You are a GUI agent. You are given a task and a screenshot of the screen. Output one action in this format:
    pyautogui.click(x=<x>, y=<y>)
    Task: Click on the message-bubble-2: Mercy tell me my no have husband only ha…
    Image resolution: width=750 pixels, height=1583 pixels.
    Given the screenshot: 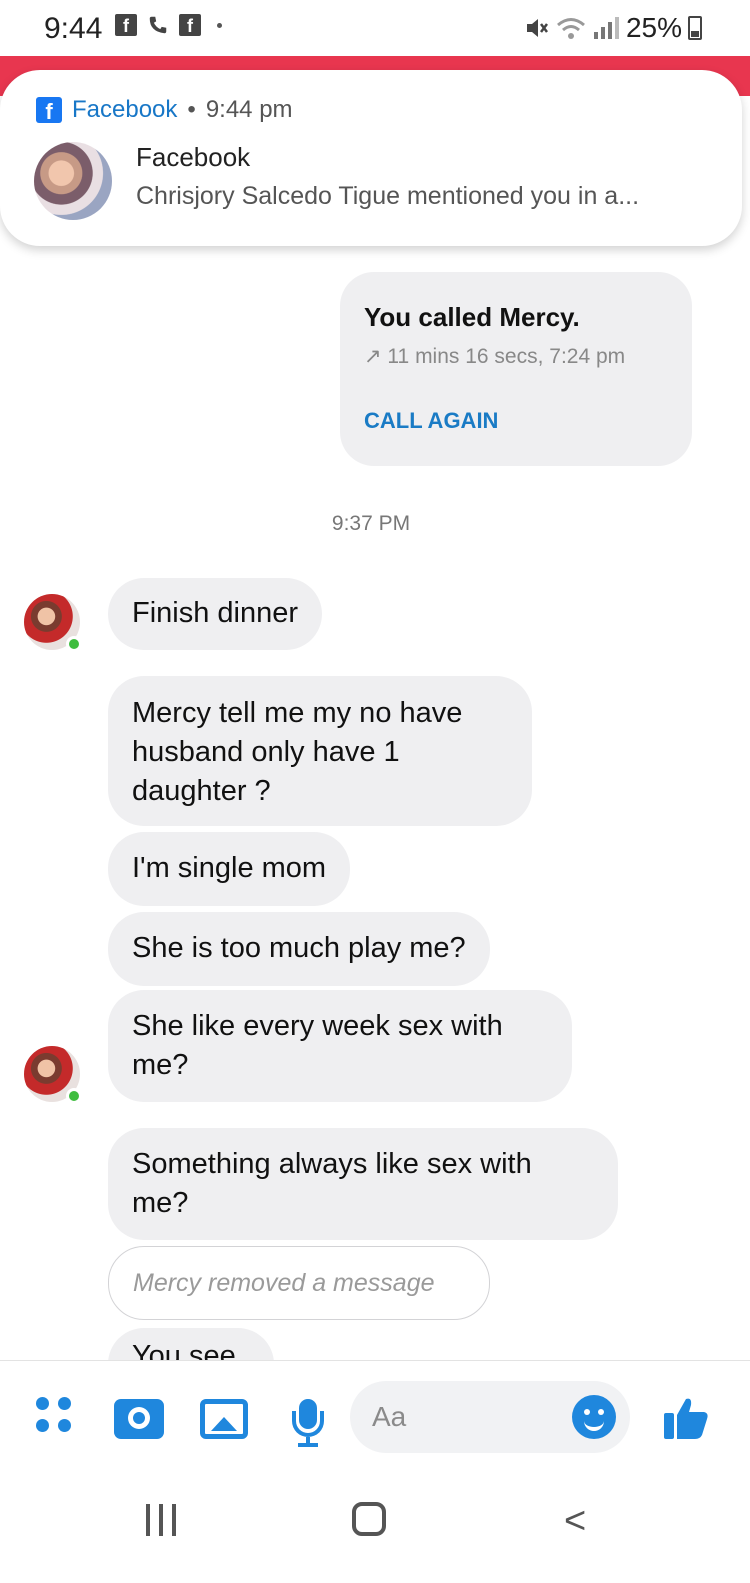 What is the action you would take?
    pyautogui.click(x=320, y=751)
    